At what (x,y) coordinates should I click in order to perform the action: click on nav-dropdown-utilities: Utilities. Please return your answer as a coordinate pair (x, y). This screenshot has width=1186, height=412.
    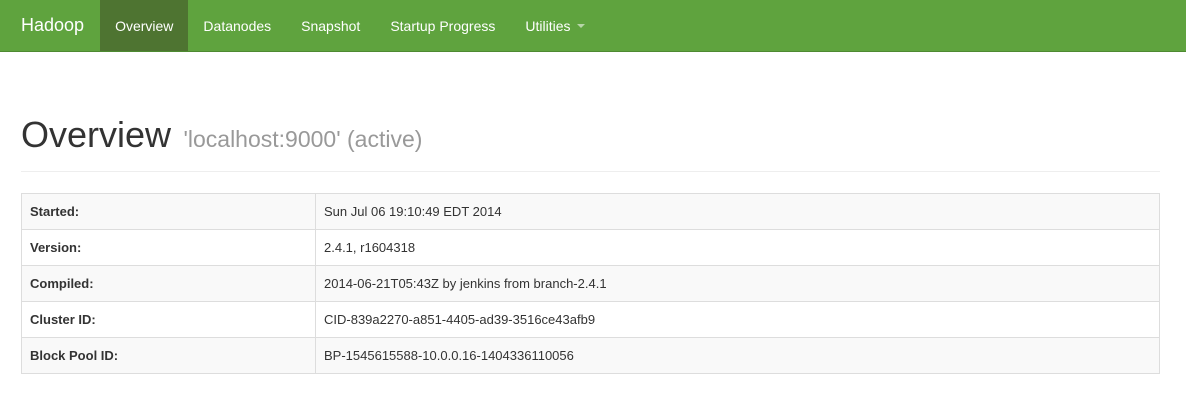
    Looking at the image, I should click on (554, 25).